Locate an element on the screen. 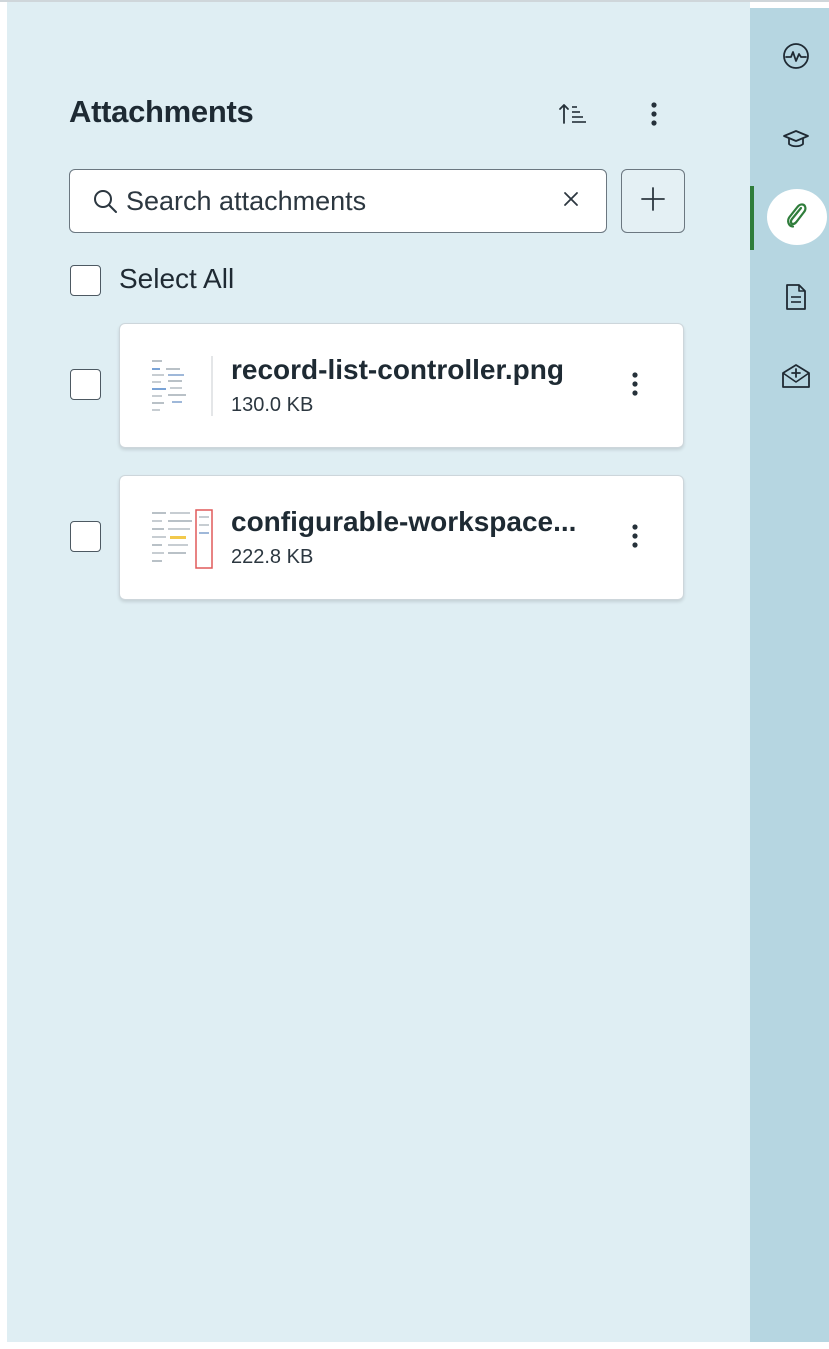  rail-item-activity is located at coordinates (796, 58).